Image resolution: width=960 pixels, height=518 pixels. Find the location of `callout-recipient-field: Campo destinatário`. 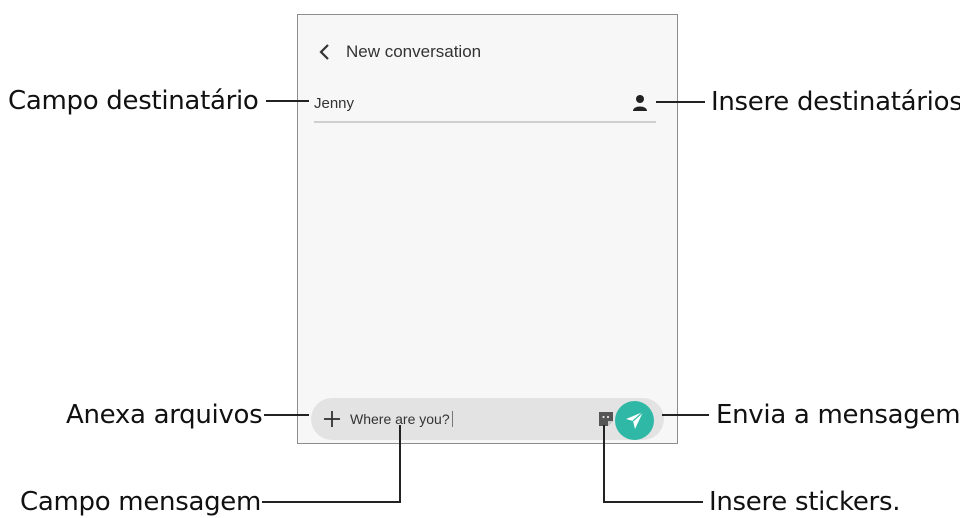

callout-recipient-field: Campo destinatário is located at coordinates (133, 101).